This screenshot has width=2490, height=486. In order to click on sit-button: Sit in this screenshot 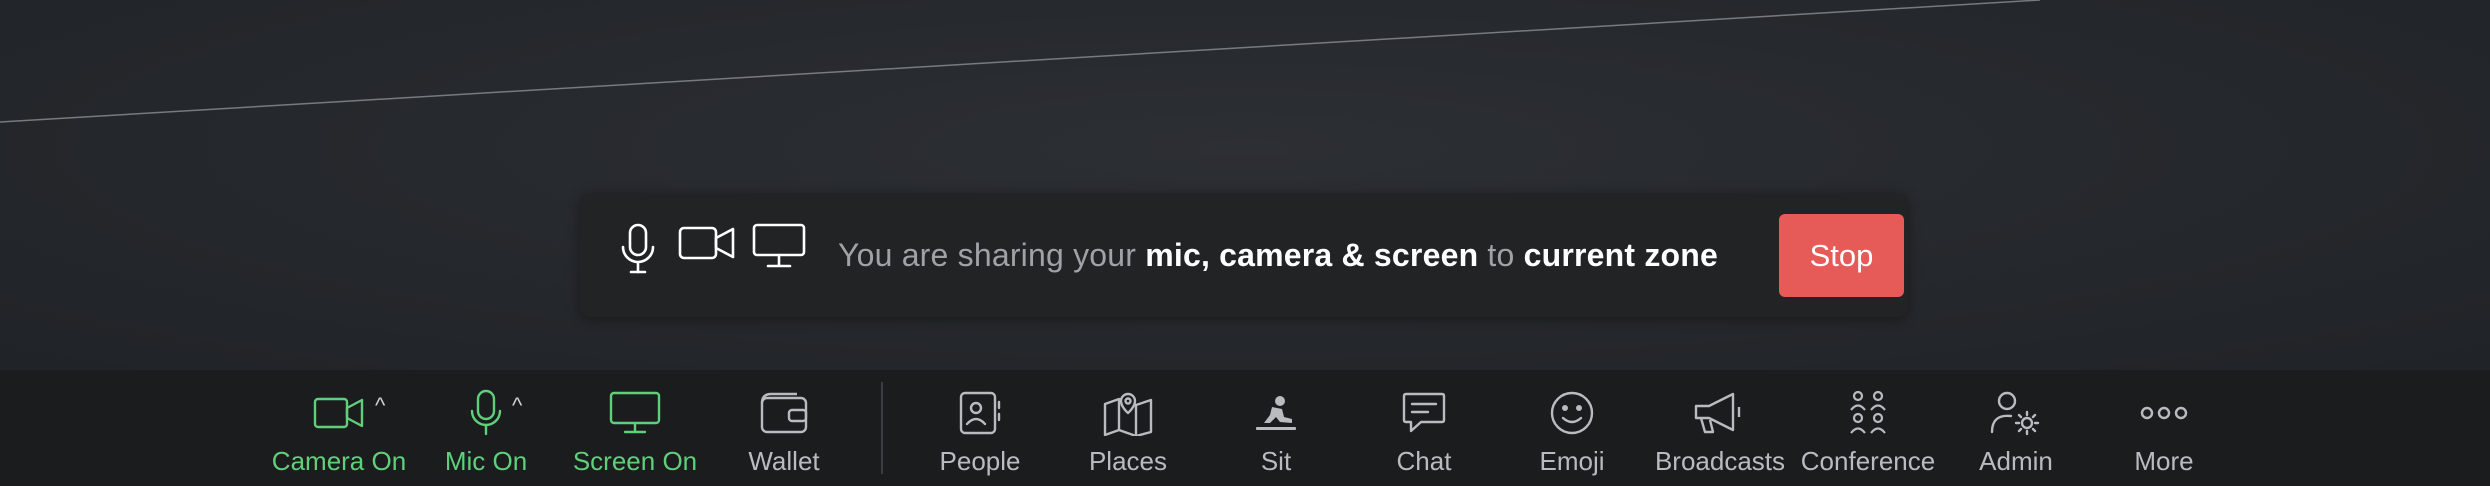, I will do `click(1276, 428)`.